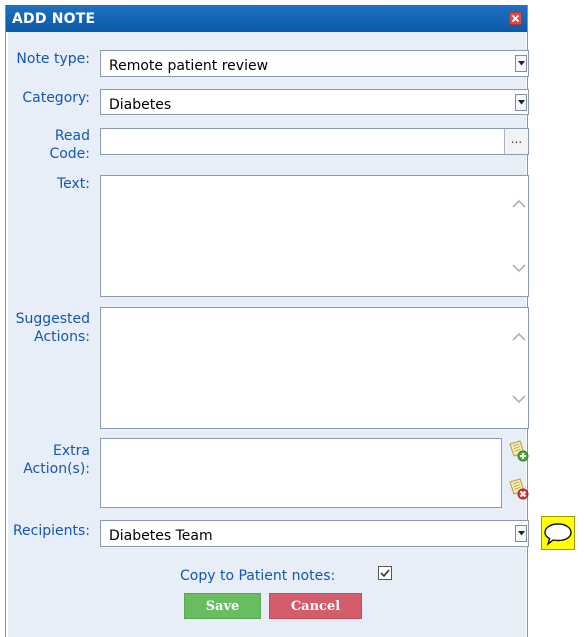  What do you see at coordinates (72, 136) in the screenshot?
I see `read-code-label-line1: Read` at bounding box center [72, 136].